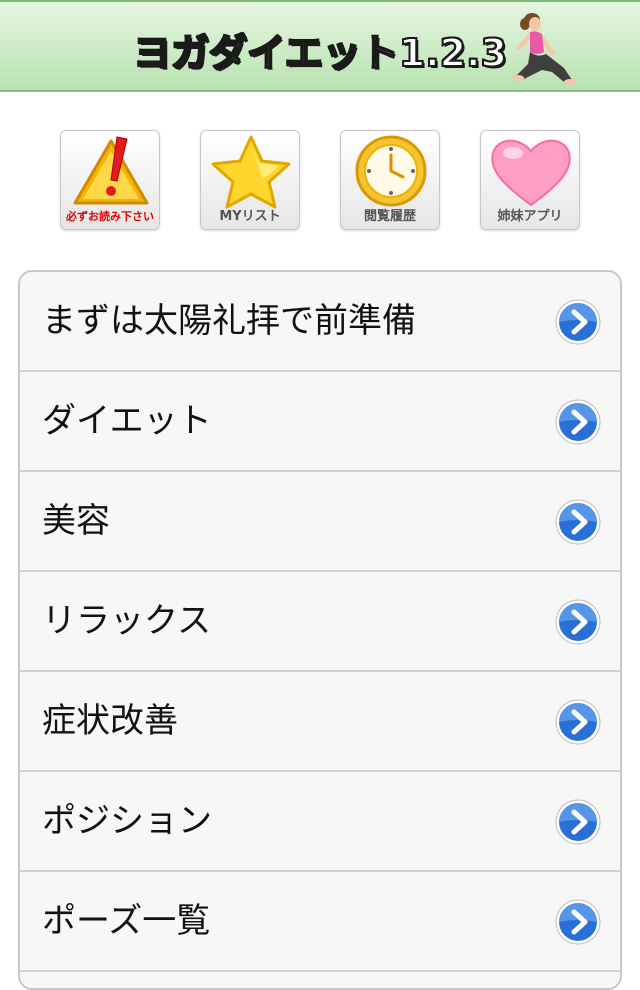 This screenshot has width=640, height=990. Describe the element at coordinates (127, 821) in the screenshot. I see `menu-item-label: ポジション` at that location.